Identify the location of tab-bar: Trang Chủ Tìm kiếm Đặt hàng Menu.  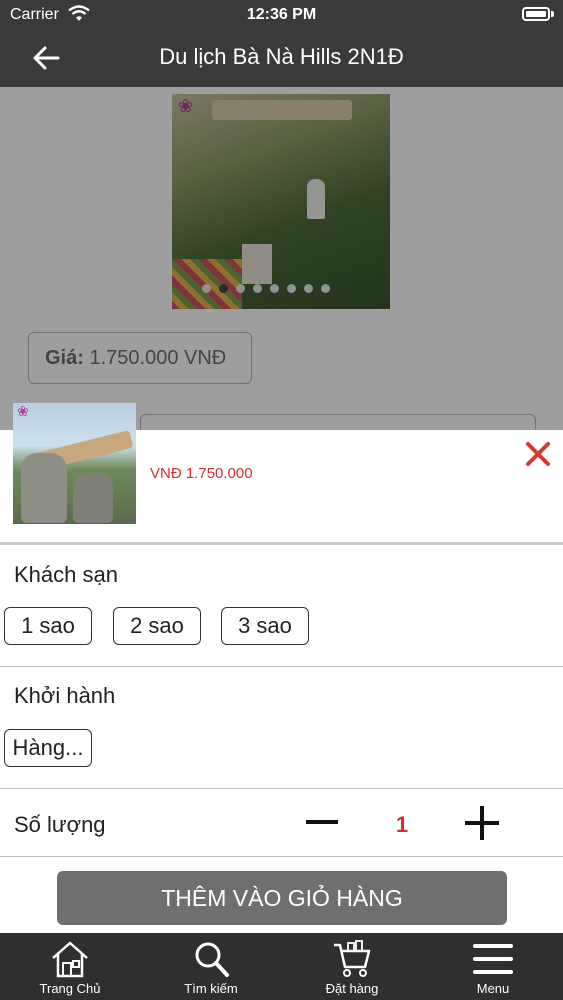
(281, 966).